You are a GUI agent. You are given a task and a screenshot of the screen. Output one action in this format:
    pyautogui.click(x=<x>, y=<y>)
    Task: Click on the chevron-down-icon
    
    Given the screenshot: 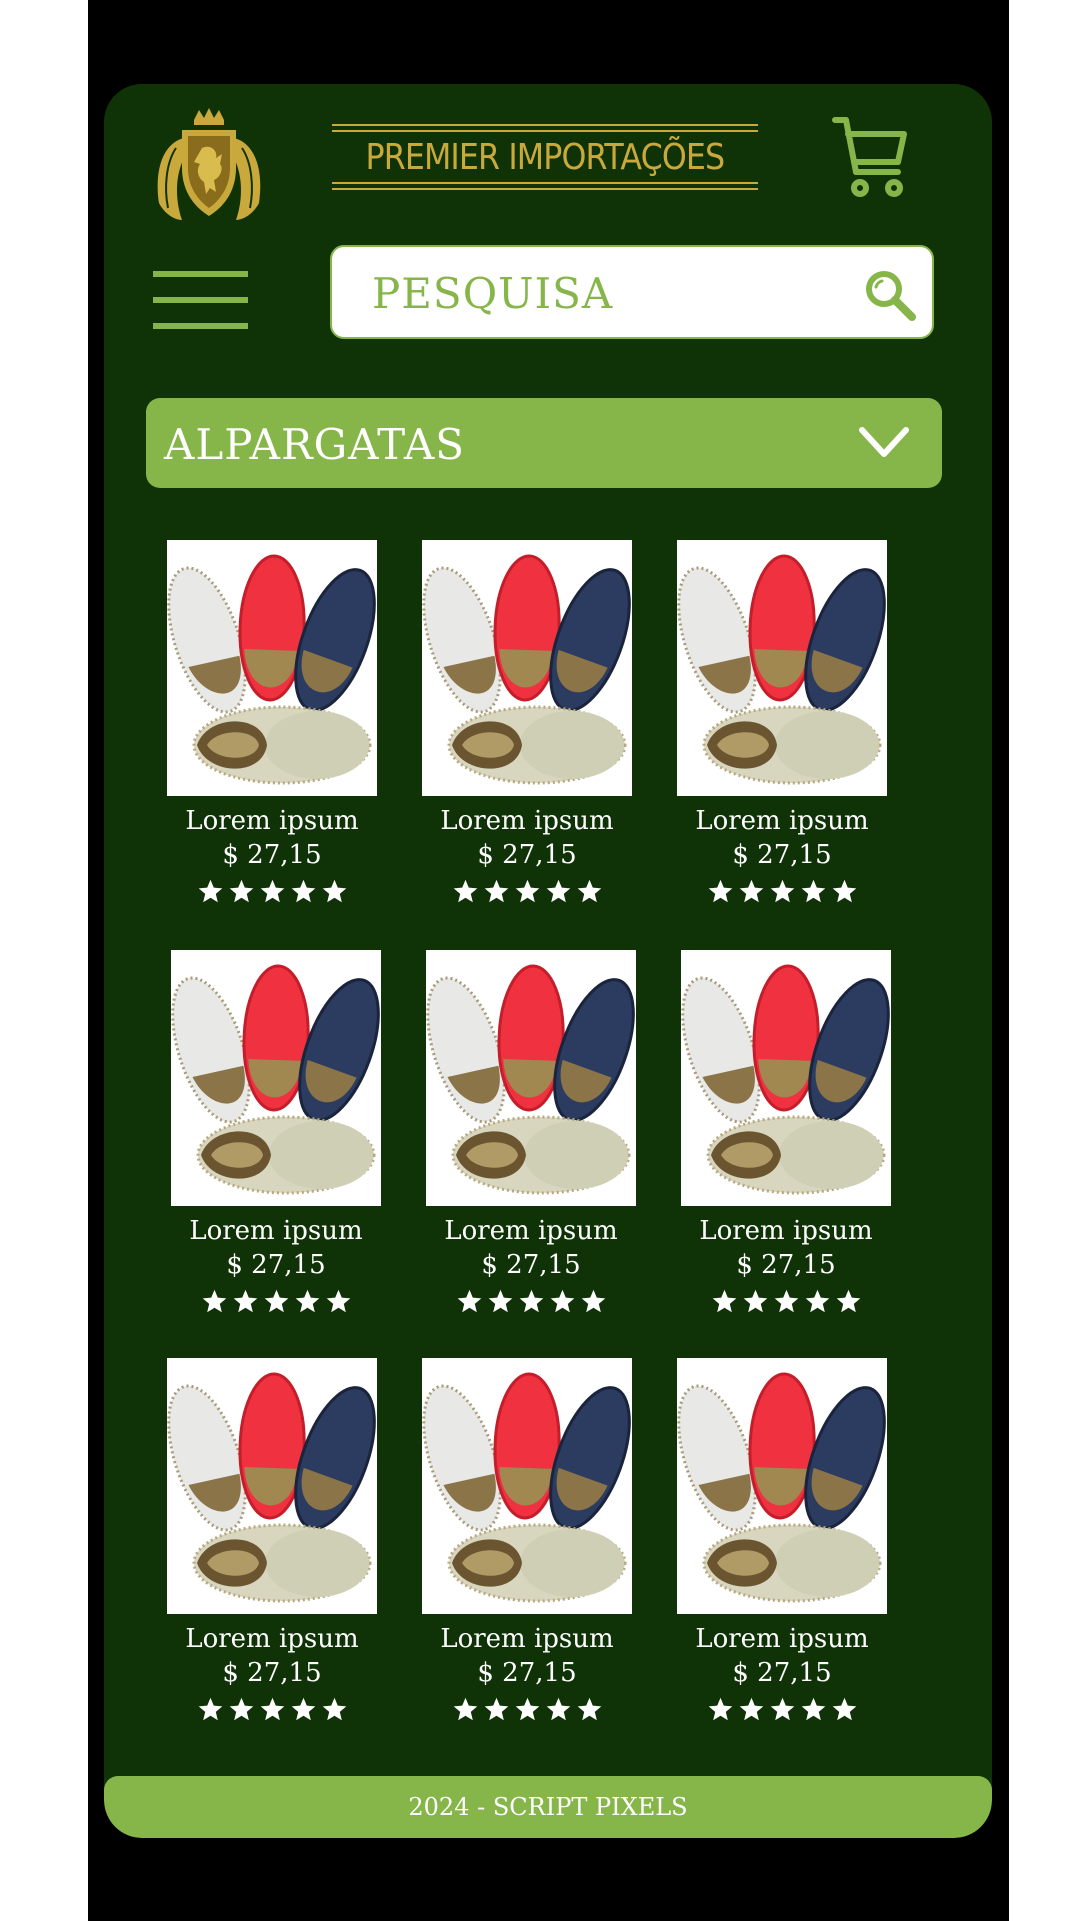 What is the action you would take?
    pyautogui.click(x=884, y=442)
    